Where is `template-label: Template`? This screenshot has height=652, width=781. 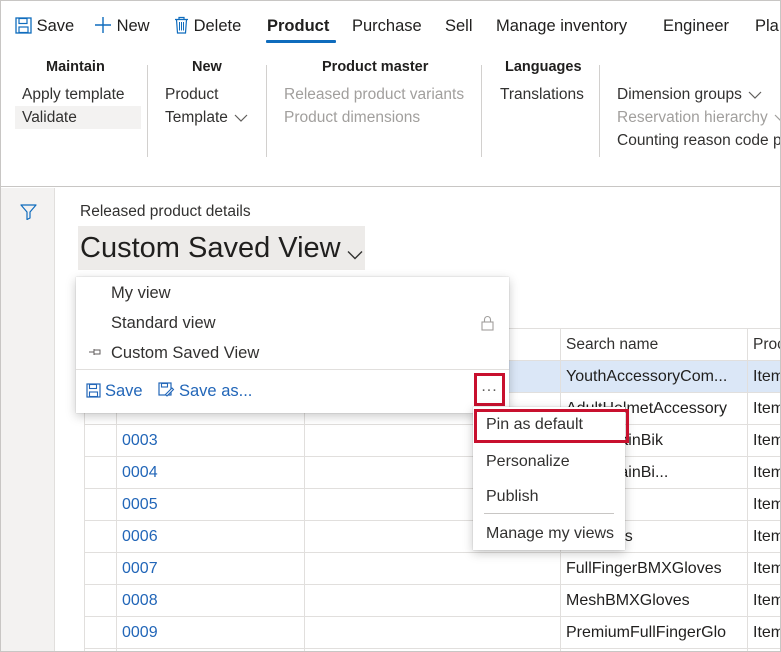 template-label: Template is located at coordinates (196, 117).